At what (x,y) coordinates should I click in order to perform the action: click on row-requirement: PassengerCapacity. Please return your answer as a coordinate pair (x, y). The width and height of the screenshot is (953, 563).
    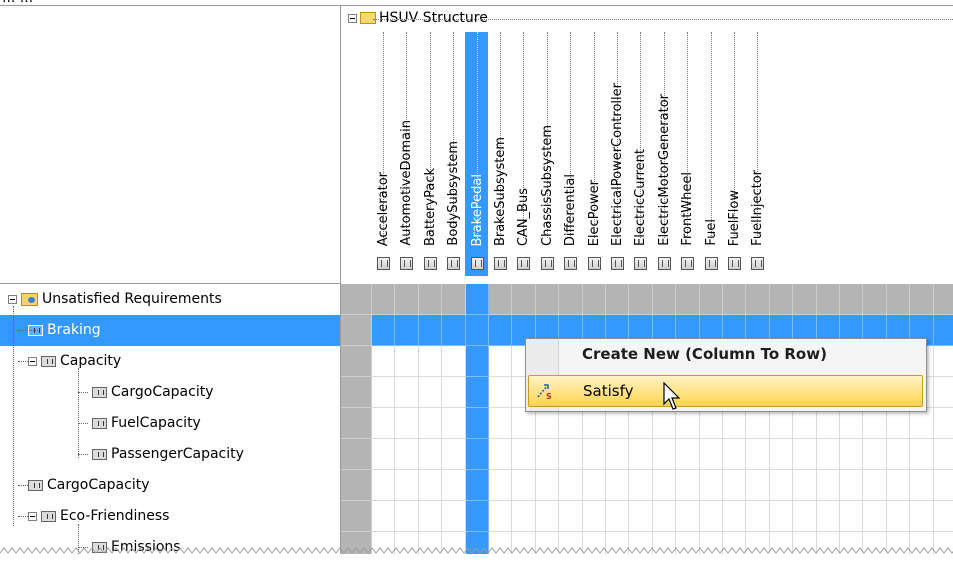
    Looking at the image, I should click on (170, 454).